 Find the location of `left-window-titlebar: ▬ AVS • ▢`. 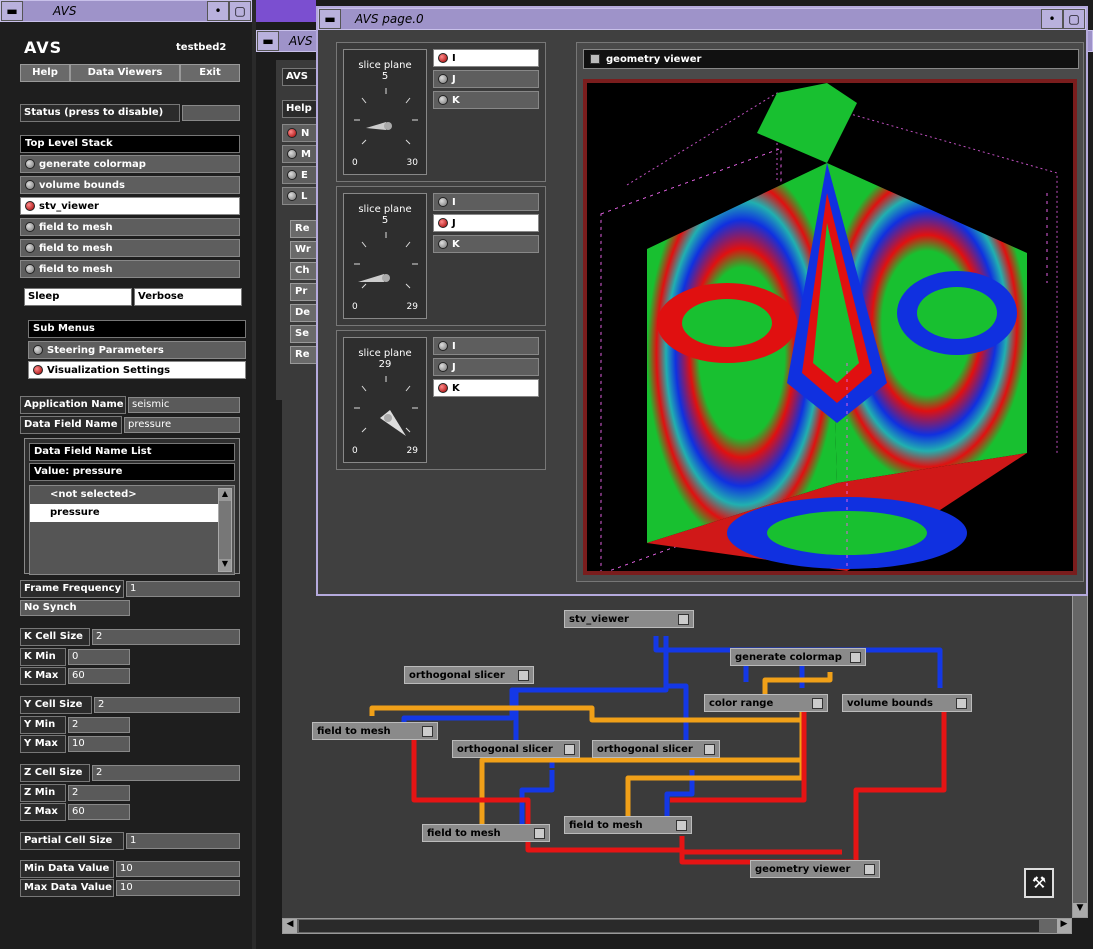

left-window-titlebar: ▬ AVS • ▢ is located at coordinates (126, 11).